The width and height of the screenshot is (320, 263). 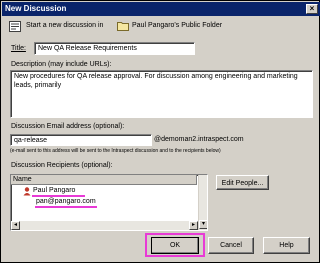 I want to click on scroll-down-icon: ▾, so click(x=203, y=224).